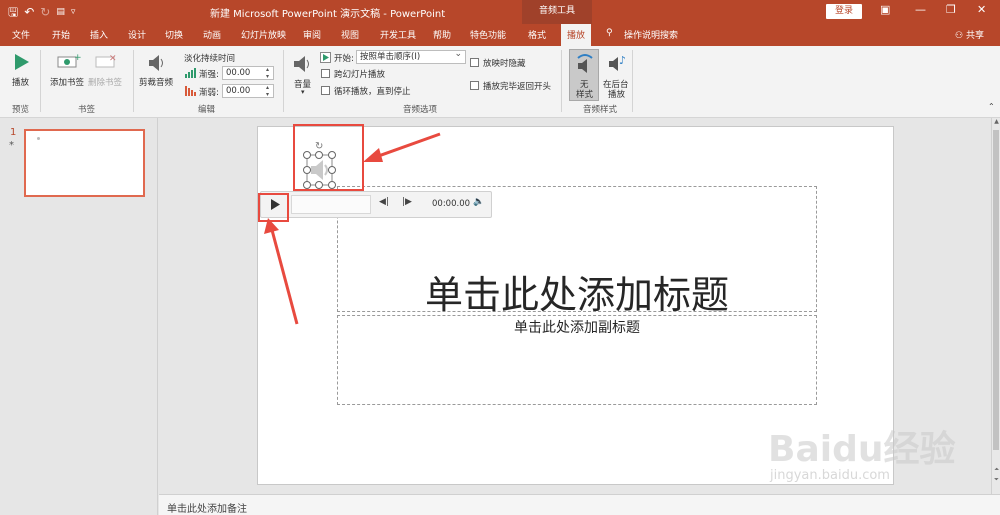  What do you see at coordinates (210, 59) in the screenshot?
I see `fade-duration-title: 淡化持续时间` at bounding box center [210, 59].